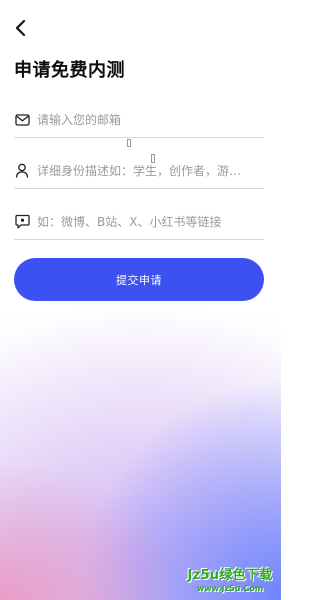 Image resolution: width=320 pixels, height=600 pixels. I want to click on email-field, so click(139, 120).